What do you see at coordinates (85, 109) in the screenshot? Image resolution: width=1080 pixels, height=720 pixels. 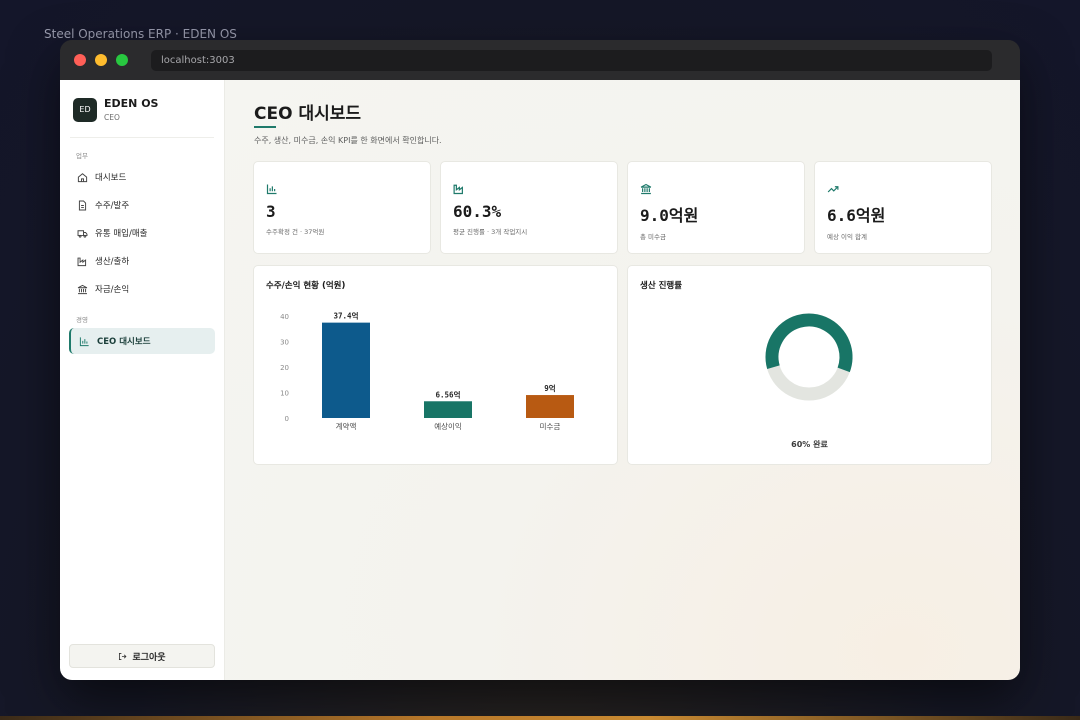 I see `brand-logo: ED` at bounding box center [85, 109].